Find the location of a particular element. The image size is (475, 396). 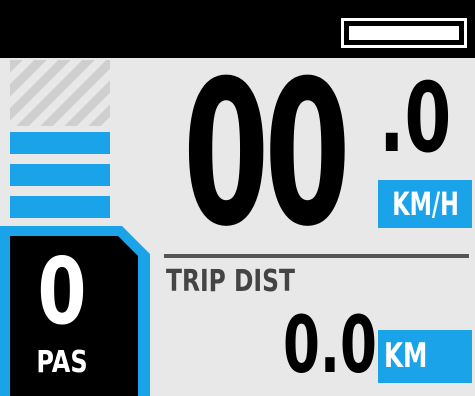

speed-unit-badge: KM/H is located at coordinates (425, 204).